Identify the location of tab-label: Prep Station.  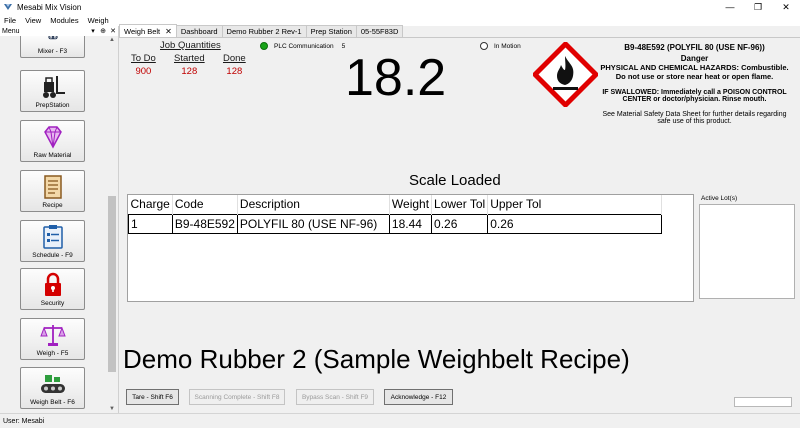
(331, 31).